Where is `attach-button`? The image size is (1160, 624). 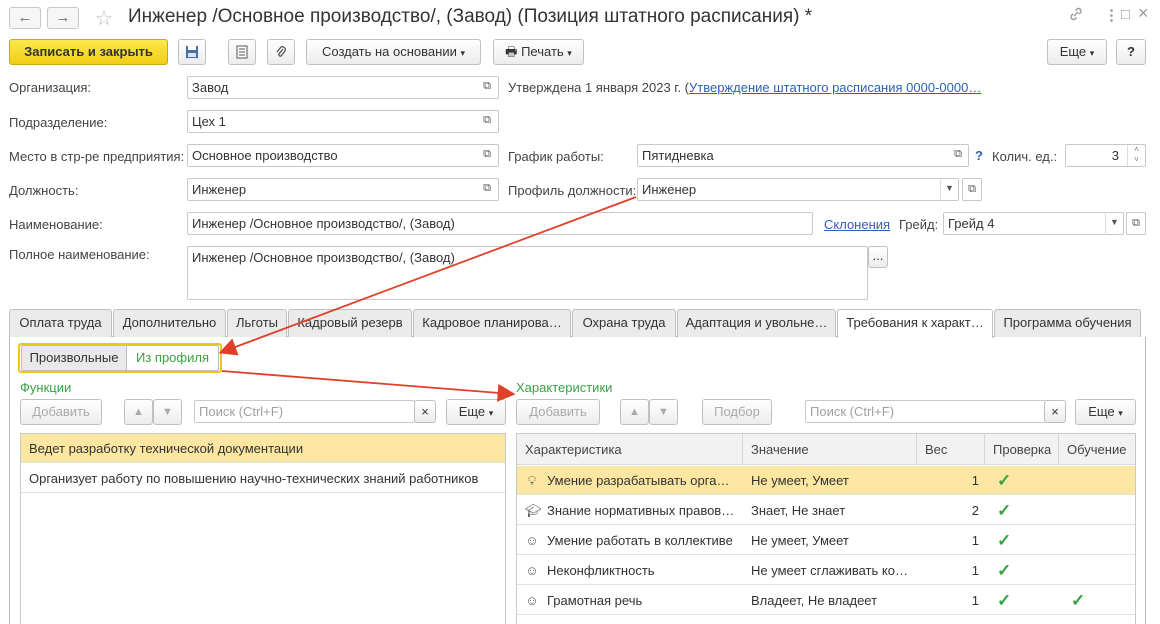
attach-button is located at coordinates (281, 52).